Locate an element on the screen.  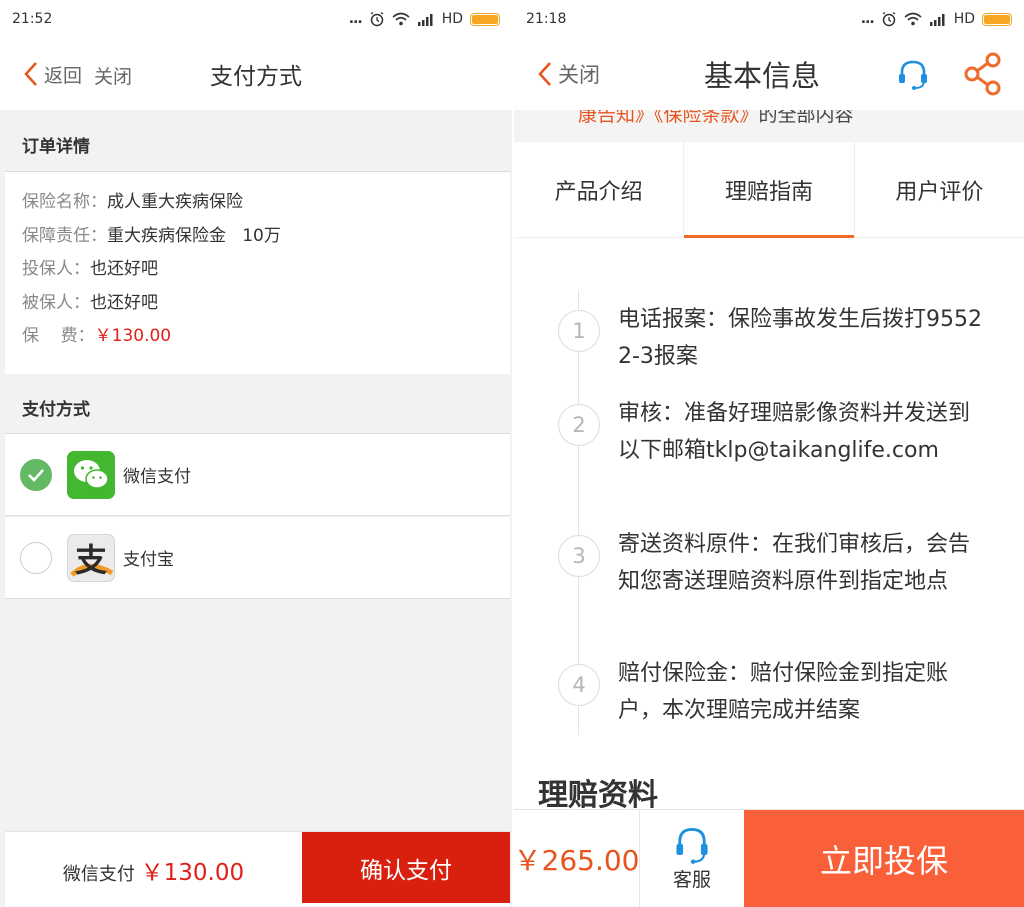
nav-bar: 支付方式 返回 关闭 is located at coordinates (256, 74).